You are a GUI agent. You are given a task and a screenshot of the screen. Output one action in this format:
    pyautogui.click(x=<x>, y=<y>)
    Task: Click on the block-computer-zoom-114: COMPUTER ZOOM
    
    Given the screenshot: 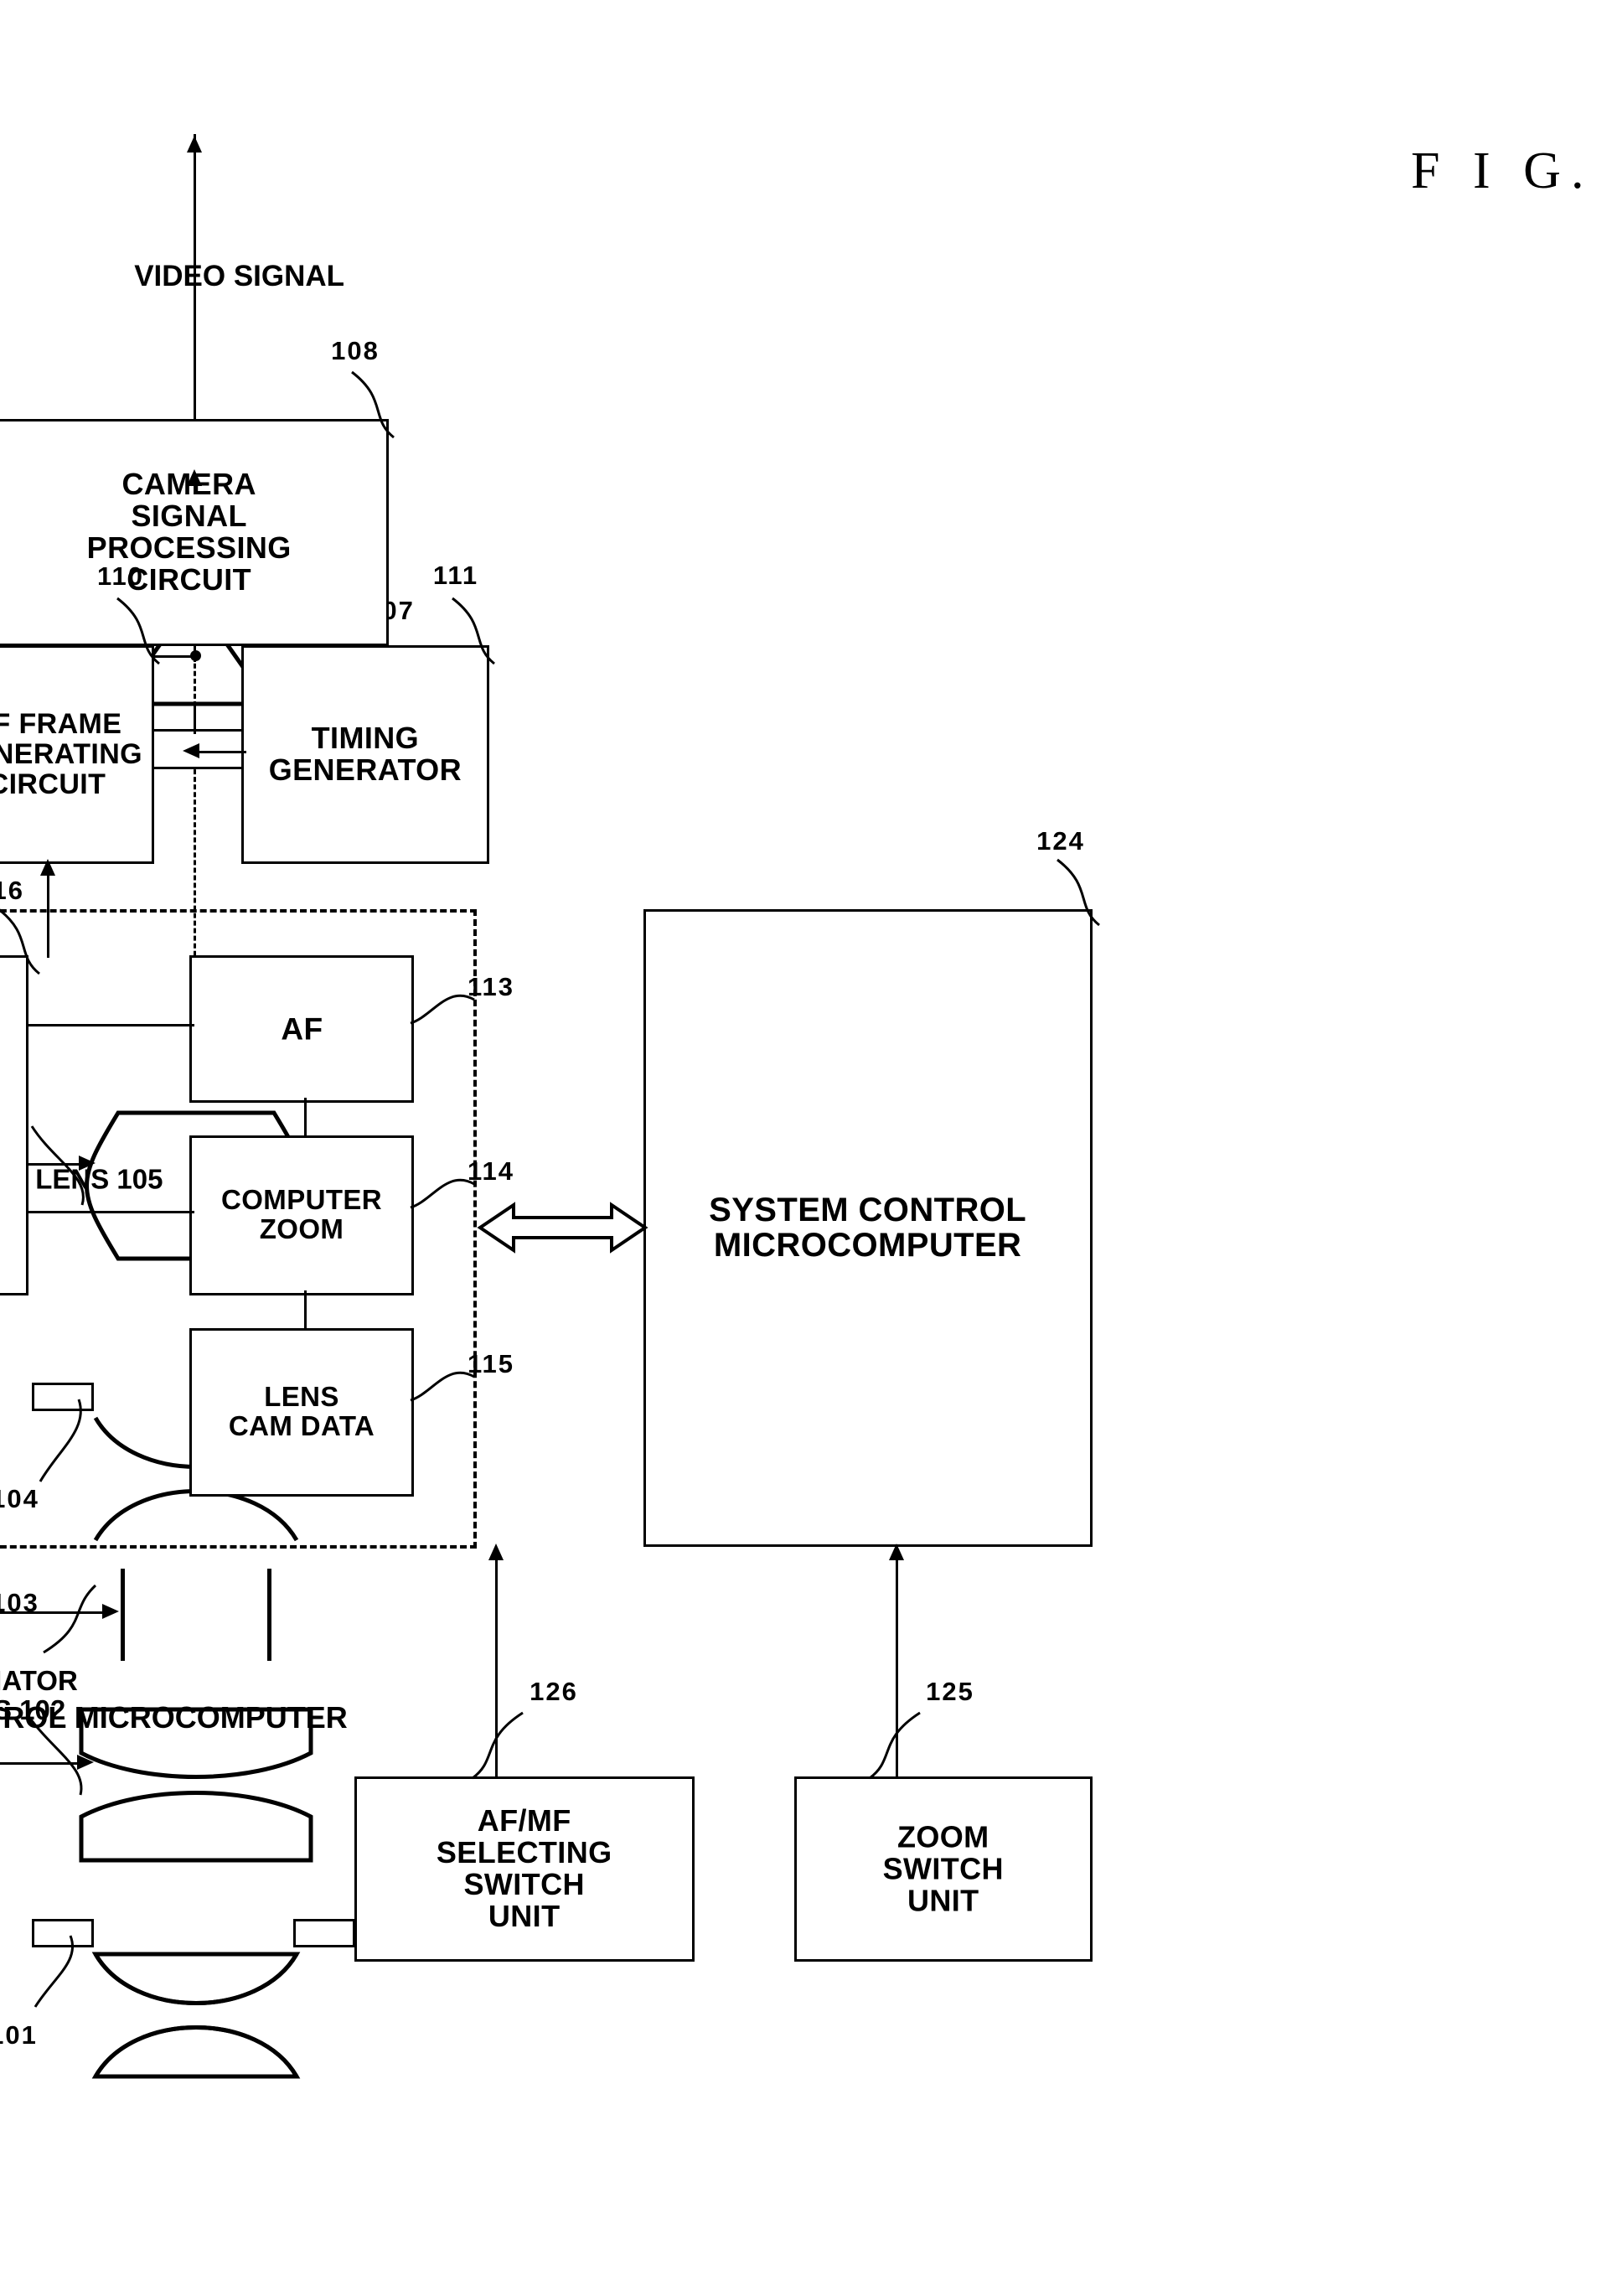 What is the action you would take?
    pyautogui.click(x=301, y=1215)
    